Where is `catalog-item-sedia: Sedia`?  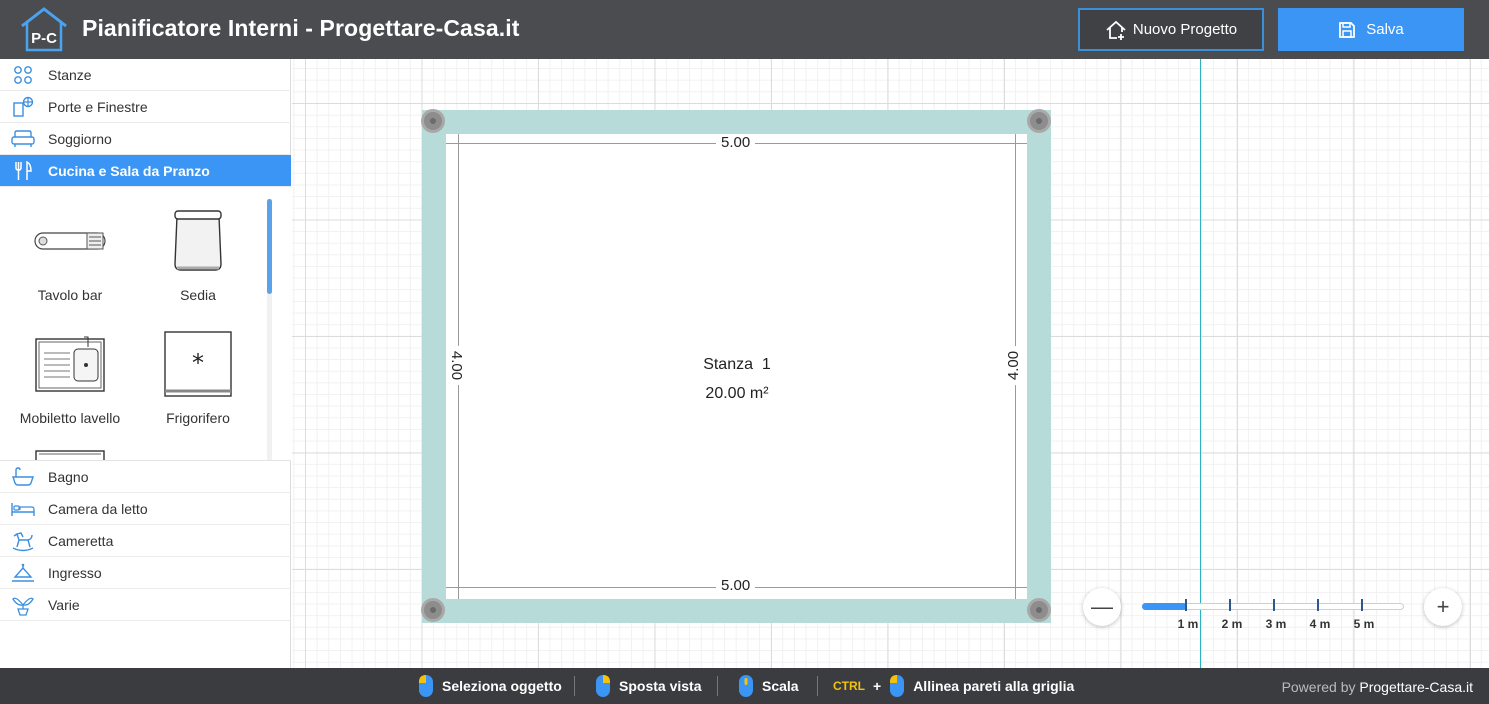 catalog-item-sedia: Sedia is located at coordinates (198, 252).